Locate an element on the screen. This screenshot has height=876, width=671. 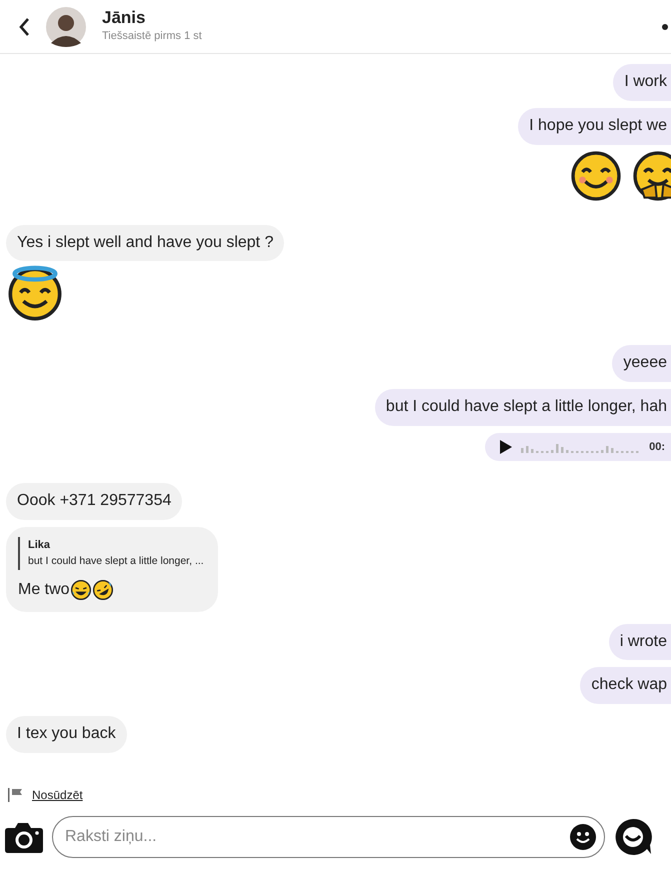
message-bubble: i wrote is located at coordinates (639, 642).